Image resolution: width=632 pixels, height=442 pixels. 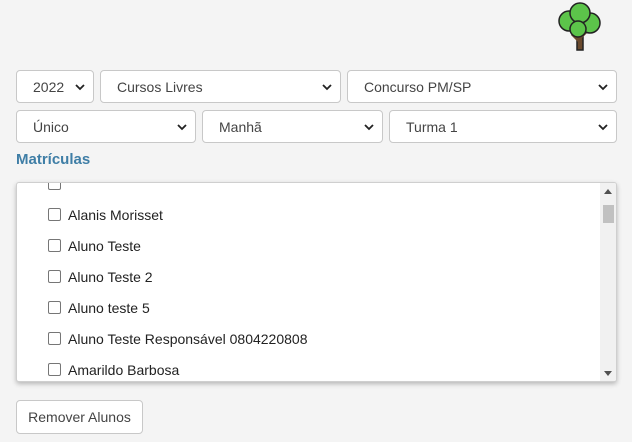 What do you see at coordinates (160, 86) in the screenshot?
I see `course-type-select-value: Cursos Livres` at bounding box center [160, 86].